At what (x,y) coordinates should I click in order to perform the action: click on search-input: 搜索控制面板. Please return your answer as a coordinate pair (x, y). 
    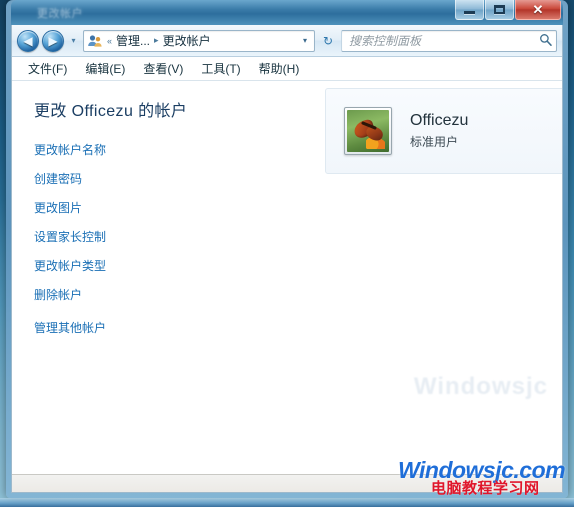
    Looking at the image, I should click on (443, 40).